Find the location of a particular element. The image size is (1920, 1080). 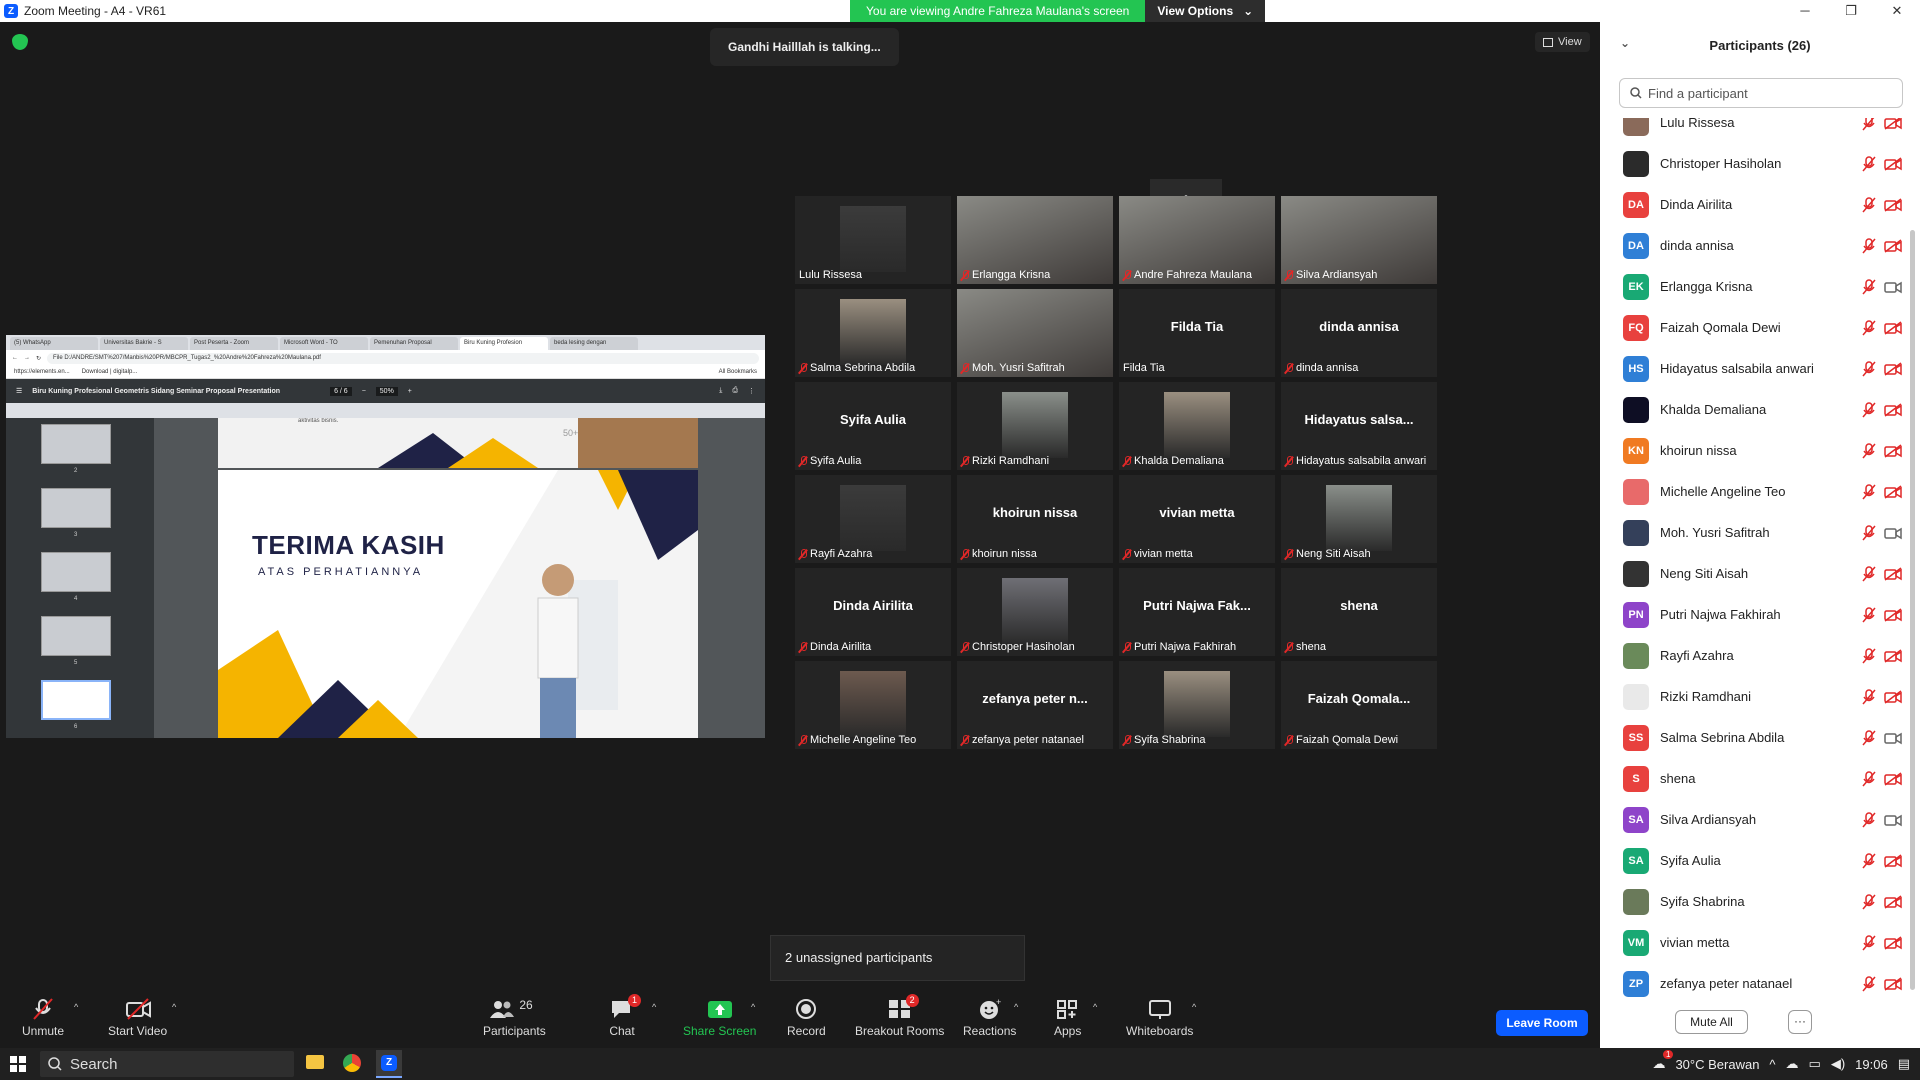

video-tile: Salma Sebrina Abdila is located at coordinates (873, 333).